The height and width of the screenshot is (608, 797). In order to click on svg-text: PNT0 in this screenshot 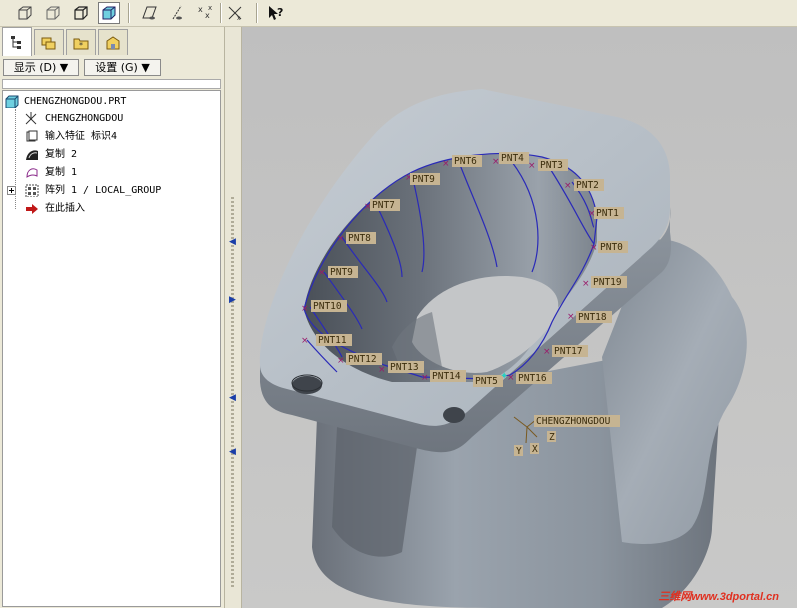, I will do `click(611, 247)`.